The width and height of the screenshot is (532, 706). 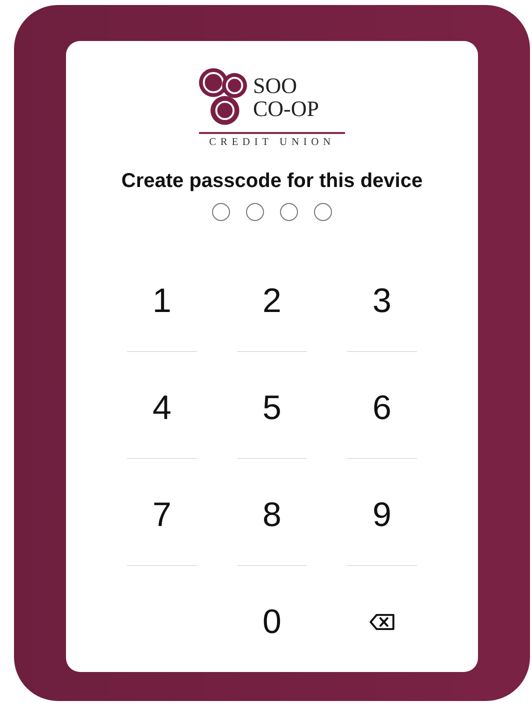 What do you see at coordinates (275, 85) in the screenshot?
I see `logo-text: SOO` at bounding box center [275, 85].